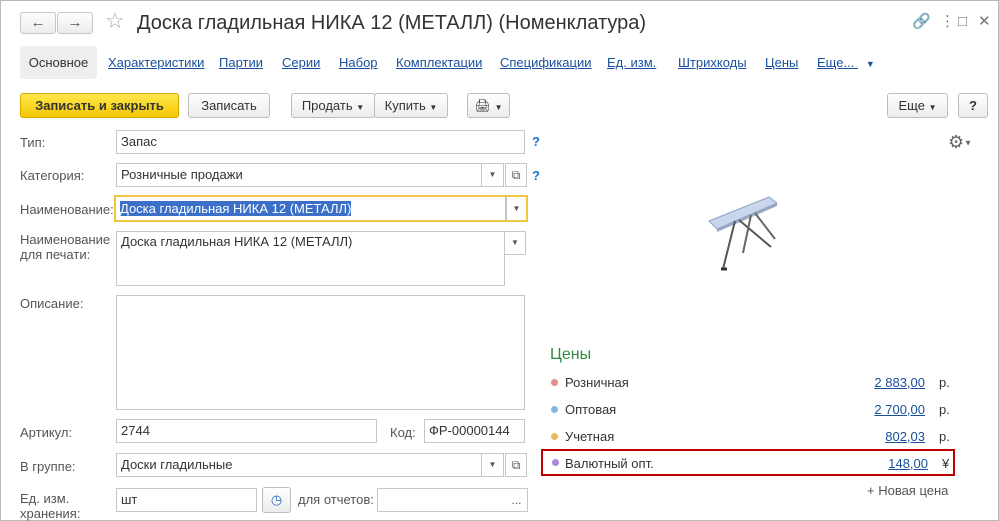 The height and width of the screenshot is (521, 999). Describe the element at coordinates (712, 63) in the screenshot. I see `tab-barcodes: Штрихкоды` at that location.